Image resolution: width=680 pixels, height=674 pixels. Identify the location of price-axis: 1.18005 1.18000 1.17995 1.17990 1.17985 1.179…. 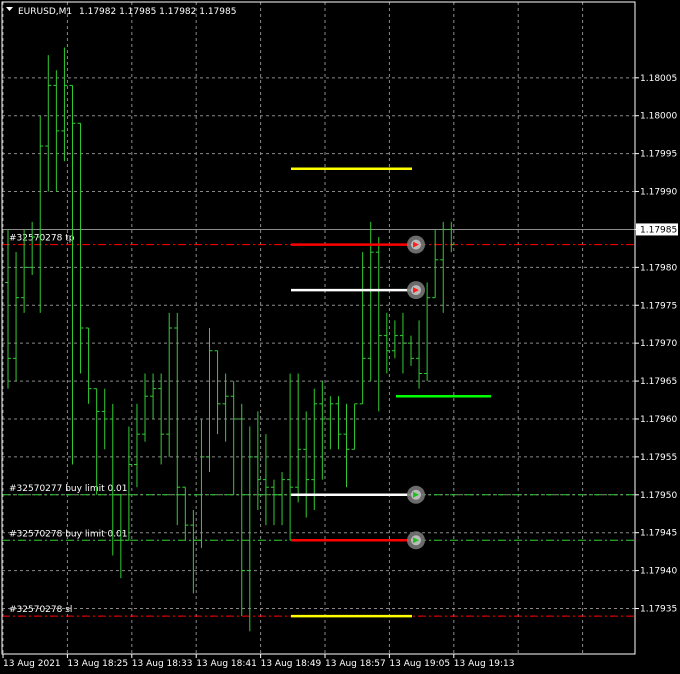
(656, 344).